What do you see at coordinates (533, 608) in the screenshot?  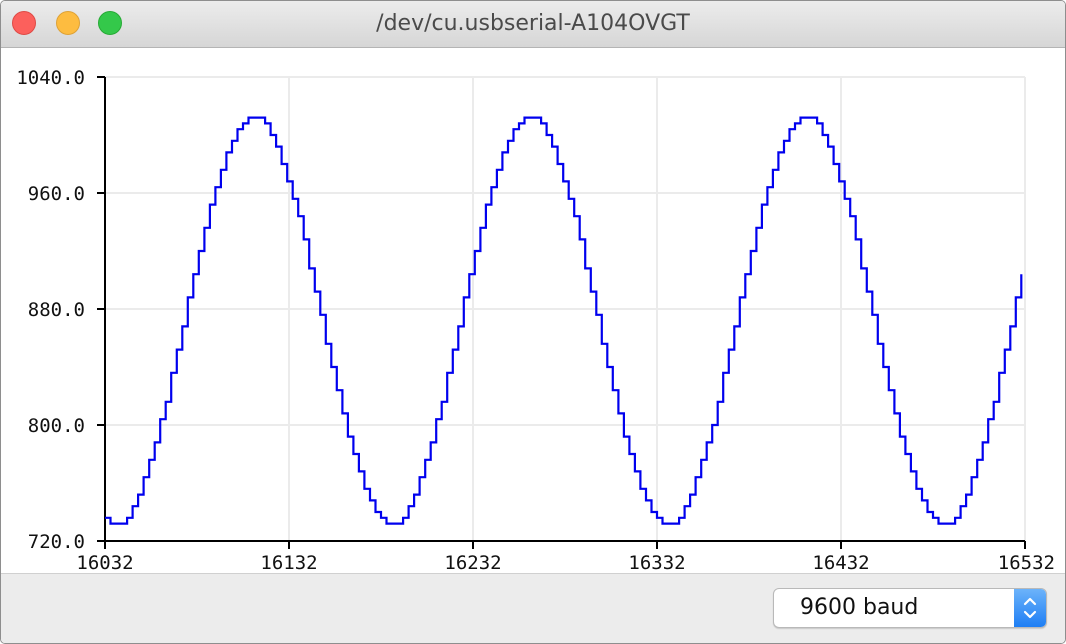 I see `status-footer: 9600 baud` at bounding box center [533, 608].